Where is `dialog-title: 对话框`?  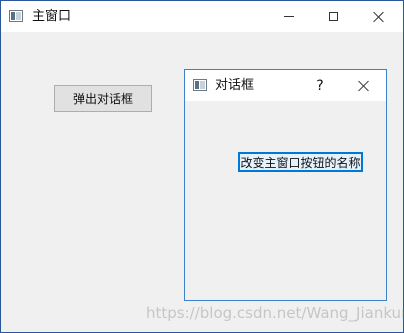 dialog-title: 对话框 is located at coordinates (235, 85).